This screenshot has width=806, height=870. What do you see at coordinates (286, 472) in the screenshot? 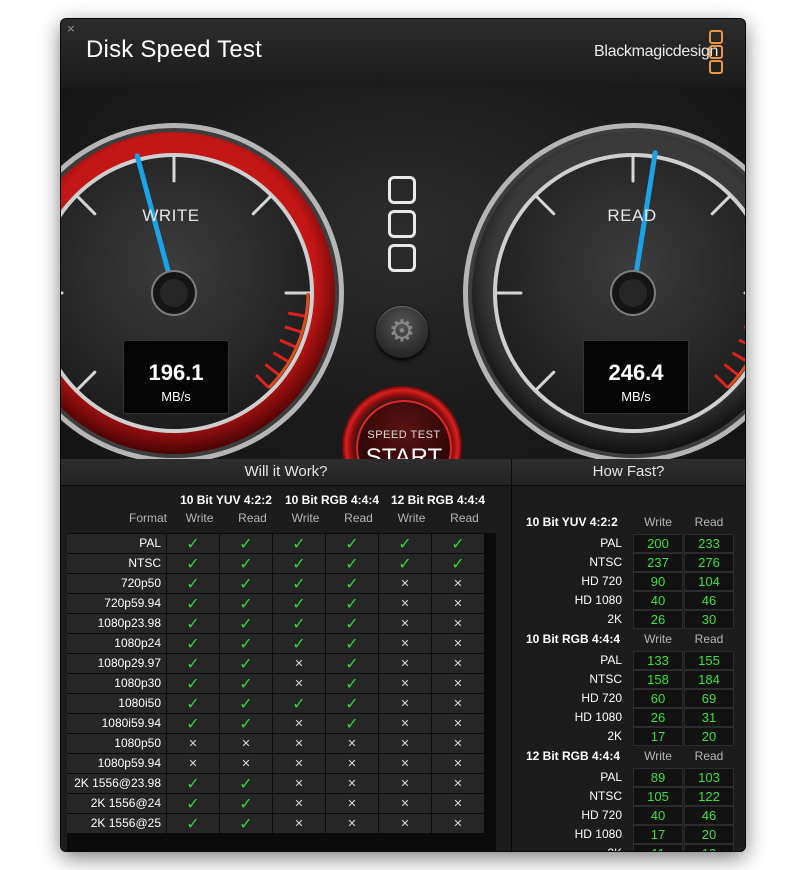
I see `will-it-work-header: Will it Work?` at bounding box center [286, 472].